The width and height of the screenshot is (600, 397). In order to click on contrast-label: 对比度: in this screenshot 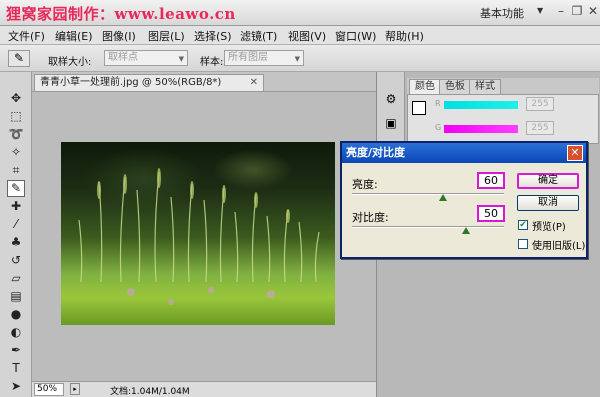, I will do `click(370, 217)`.